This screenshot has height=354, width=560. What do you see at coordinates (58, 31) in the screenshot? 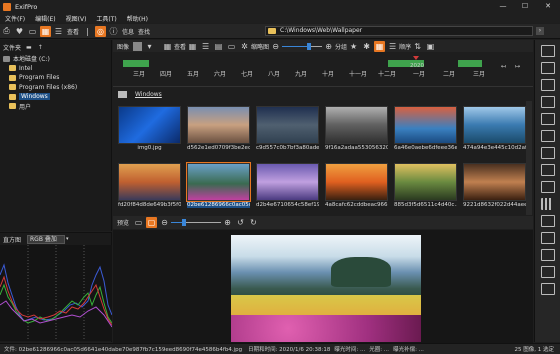
I see `list-view-icon: ☰` at bounding box center [58, 31].